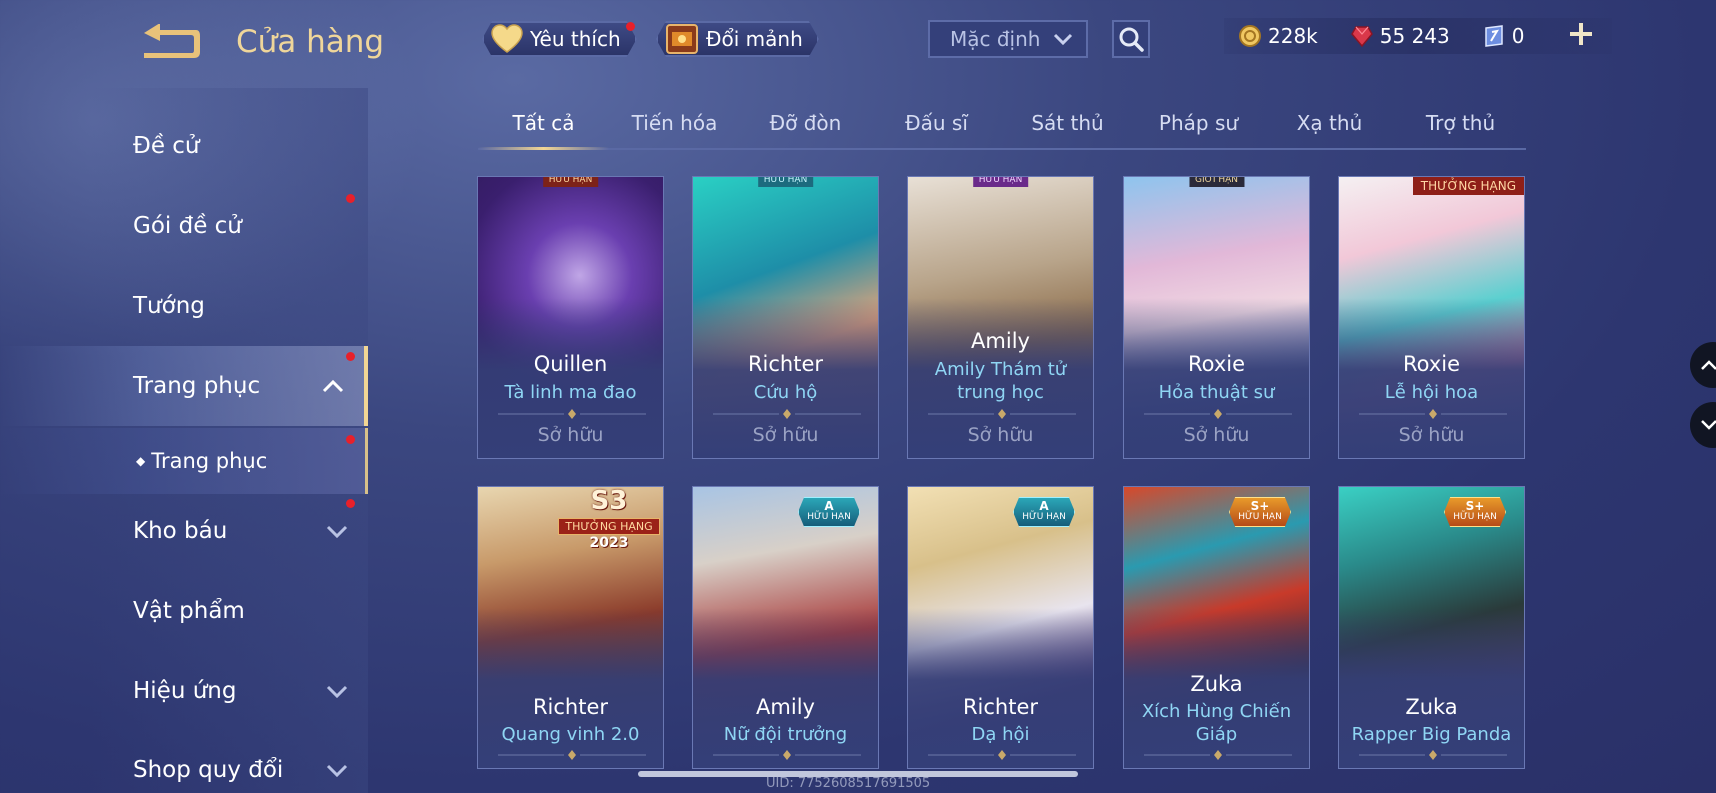  I want to click on scroll-up-button, so click(1703, 365).